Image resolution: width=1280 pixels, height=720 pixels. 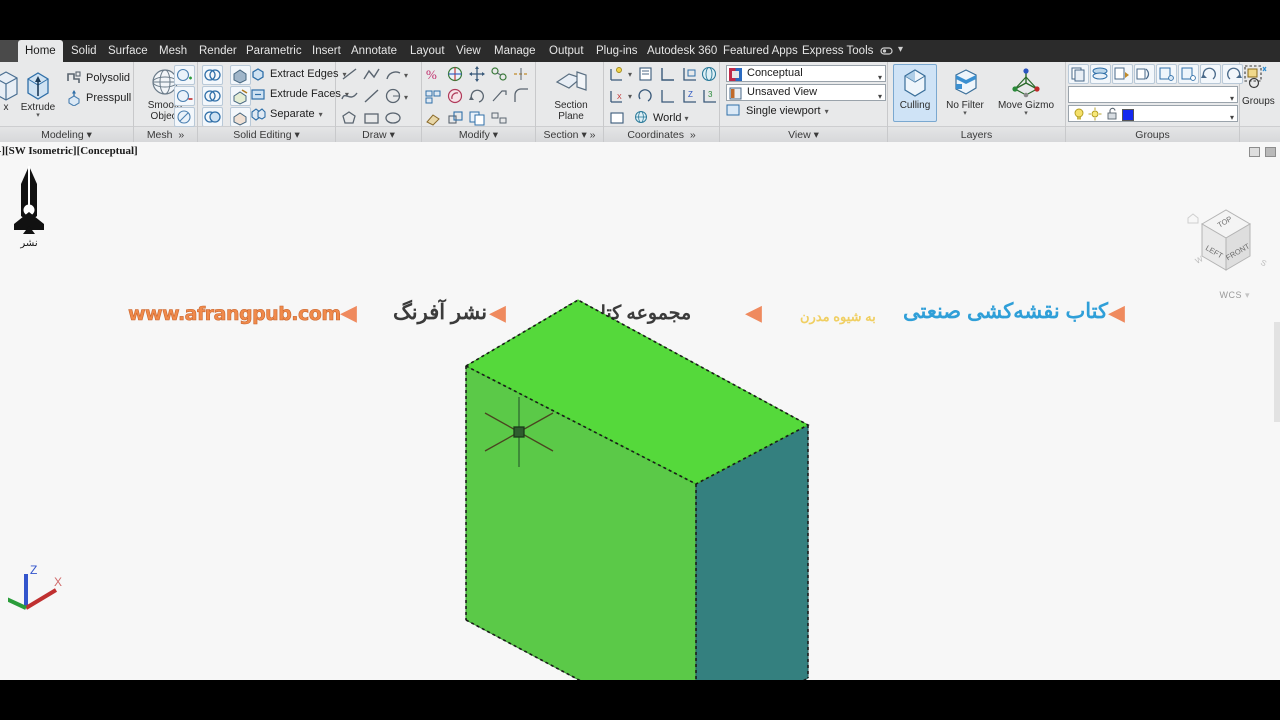 I want to click on trim-icon, so click(x=500, y=97).